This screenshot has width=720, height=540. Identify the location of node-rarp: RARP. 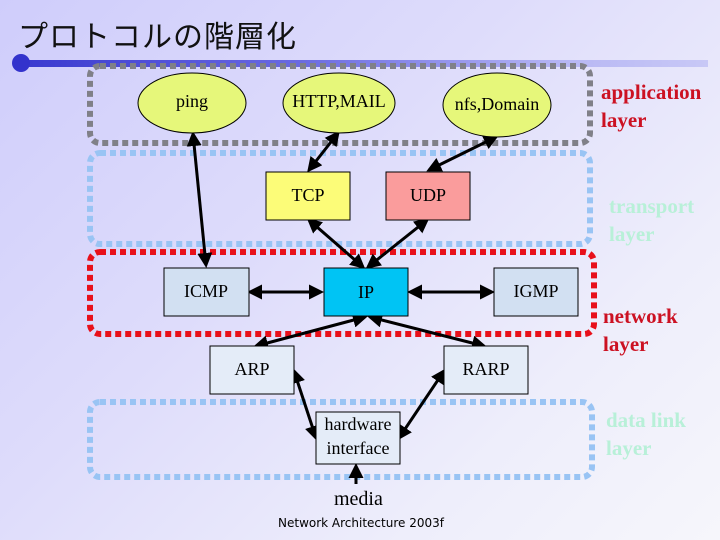
(486, 370).